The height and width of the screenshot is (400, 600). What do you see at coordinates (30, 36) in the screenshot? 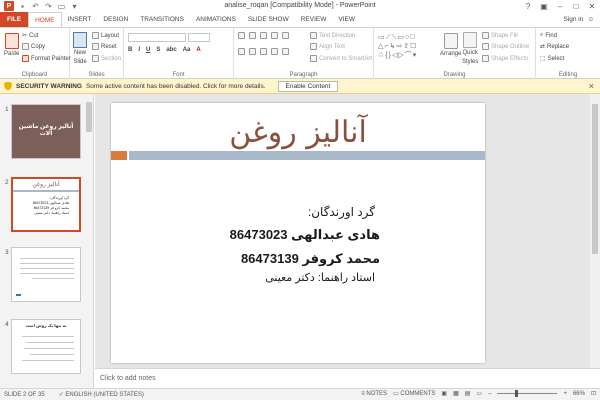
I see `cut-button: ✂ Cut` at bounding box center [30, 36].